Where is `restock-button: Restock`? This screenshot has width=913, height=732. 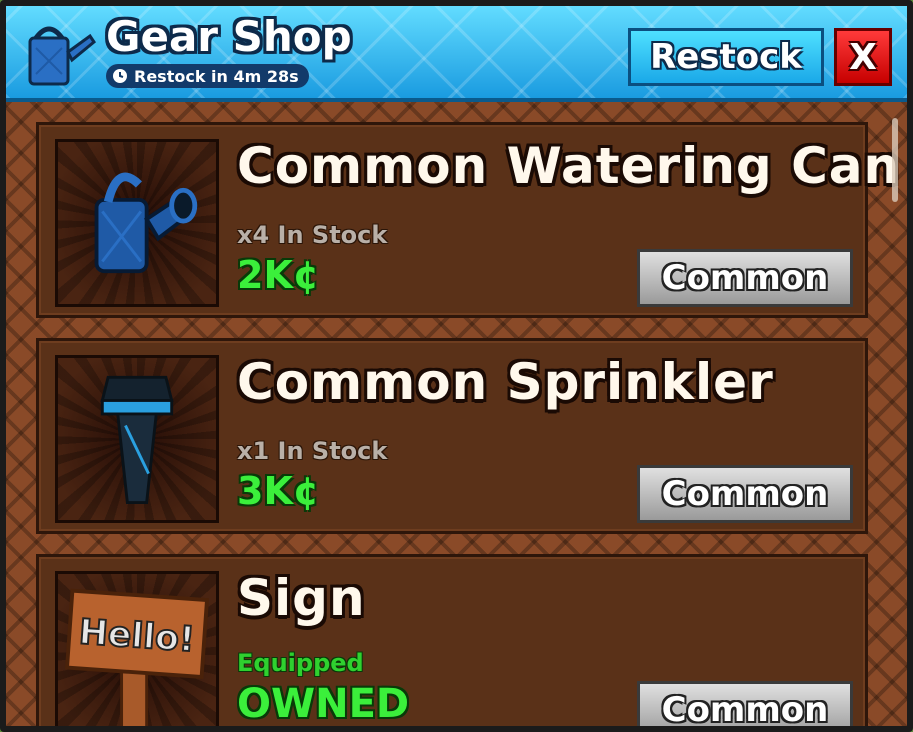 restock-button: Restock is located at coordinates (726, 57).